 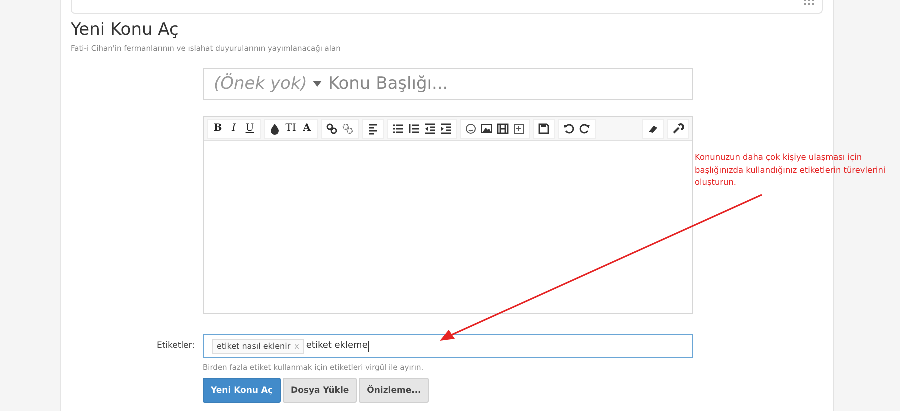 What do you see at coordinates (275, 128) in the screenshot?
I see `drop-icon` at bounding box center [275, 128].